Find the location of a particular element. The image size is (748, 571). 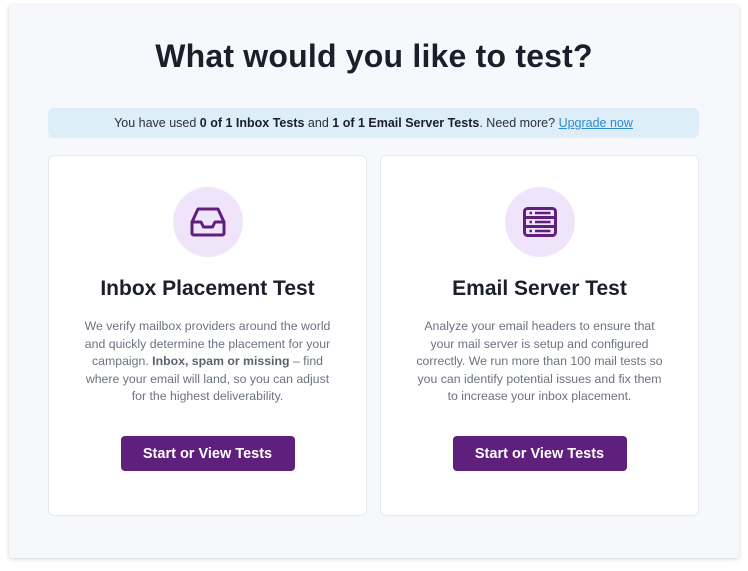

upgrade-now-link: Upgrade now is located at coordinates (596, 123).